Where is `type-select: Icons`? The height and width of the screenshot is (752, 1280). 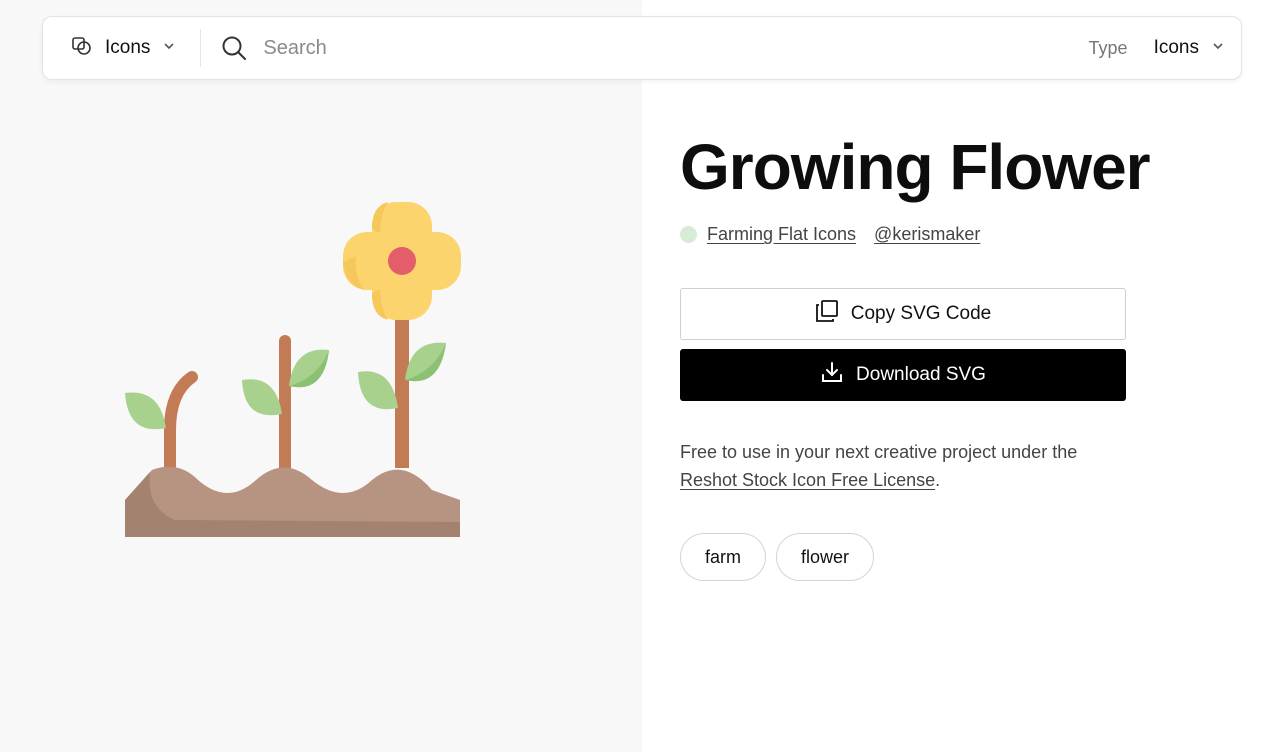 type-select: Icons is located at coordinates (1189, 48).